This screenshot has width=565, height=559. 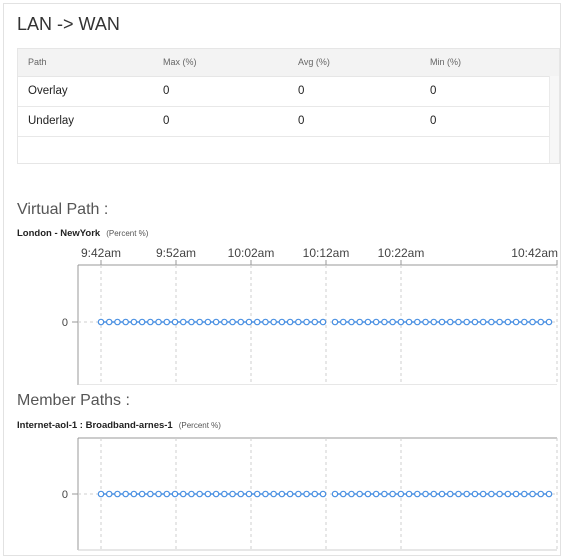 I want to click on col-header-max: Max (%), so click(x=180, y=62).